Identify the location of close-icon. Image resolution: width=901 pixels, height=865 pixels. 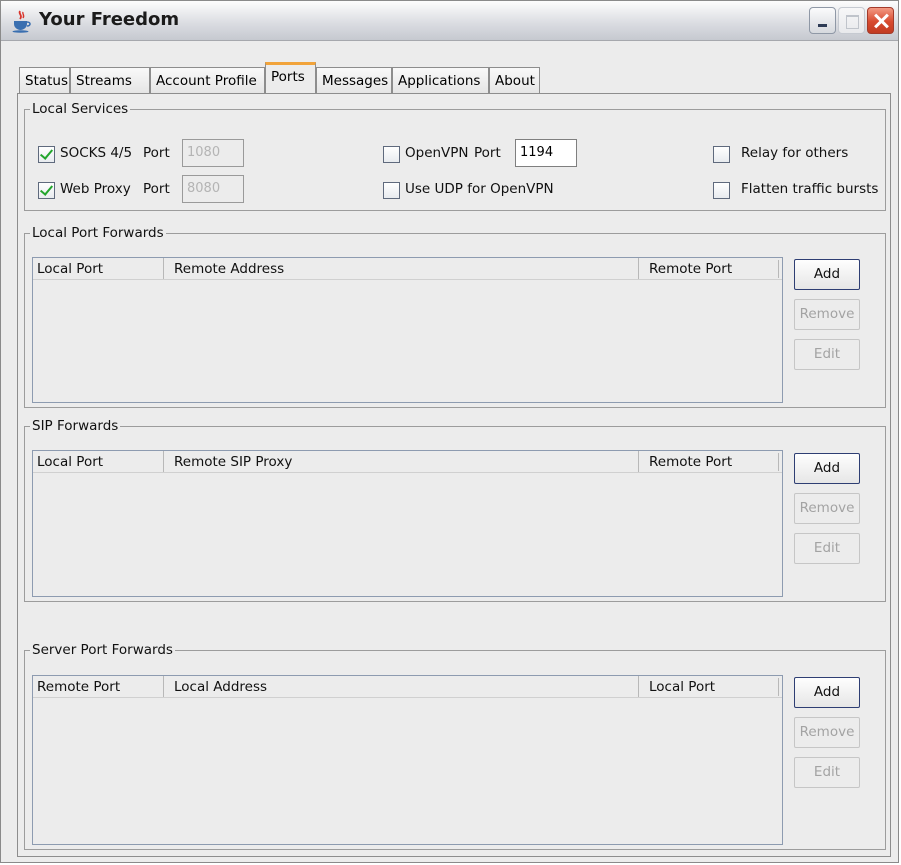
(880, 20).